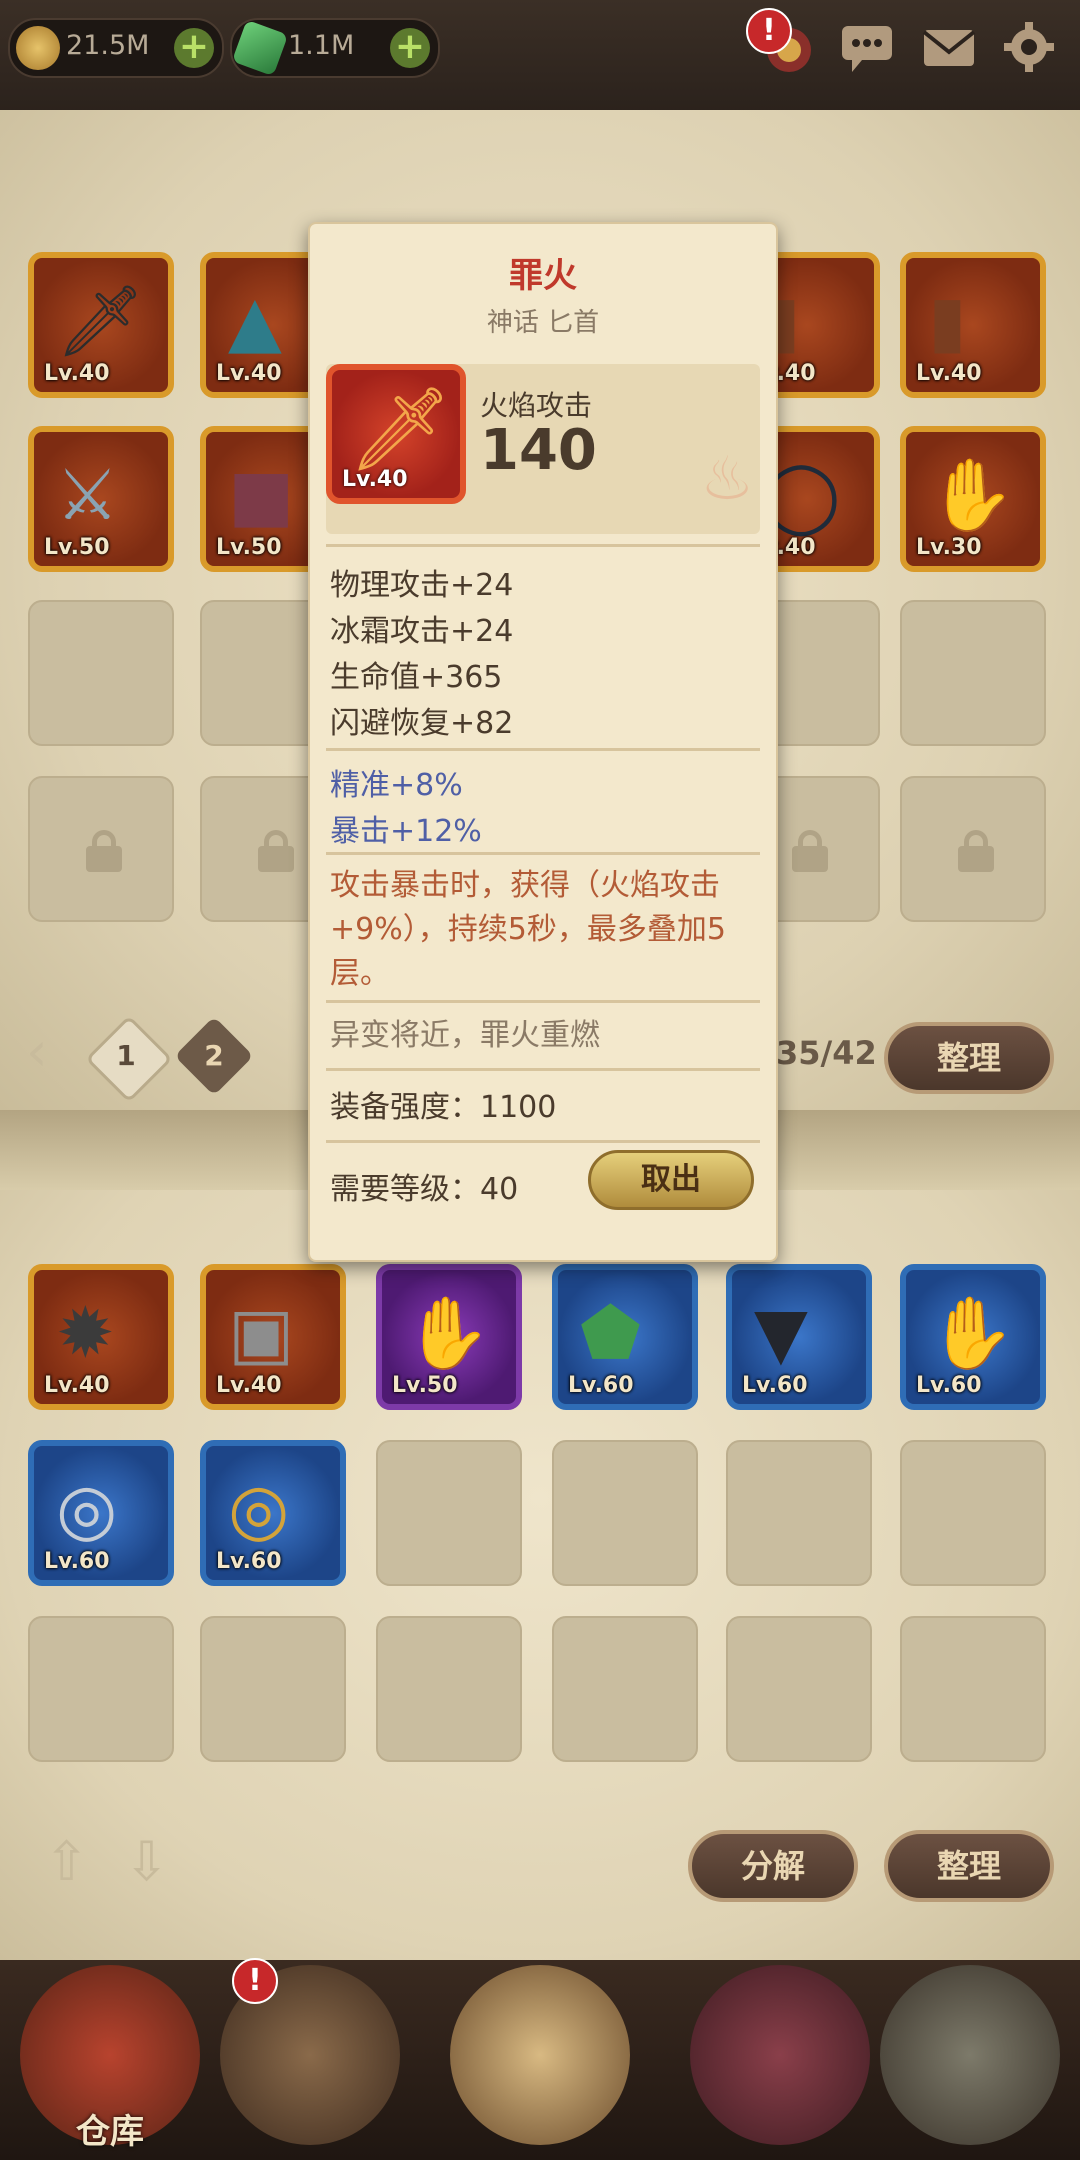 The image size is (1080, 2160). I want to click on portal-nav-icon, so click(540, 2055).